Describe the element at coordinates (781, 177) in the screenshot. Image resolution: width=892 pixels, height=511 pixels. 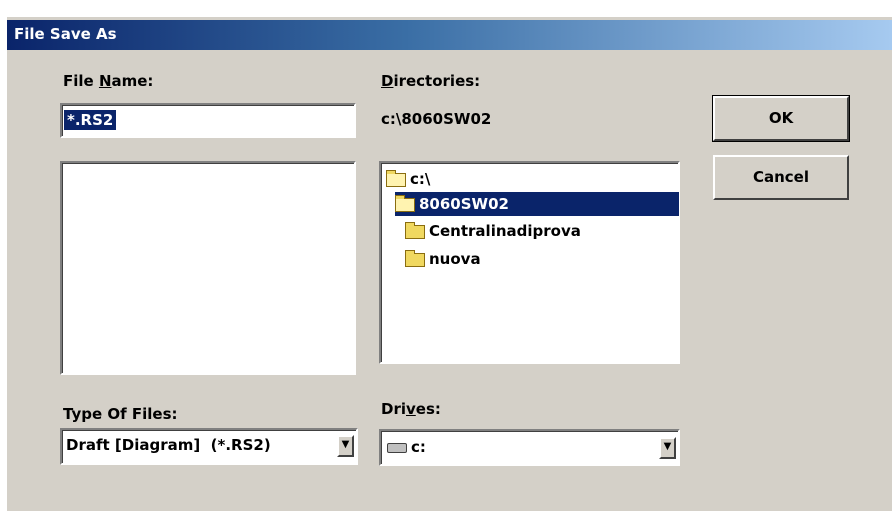
I see `cancel-button: Cancel` at that location.